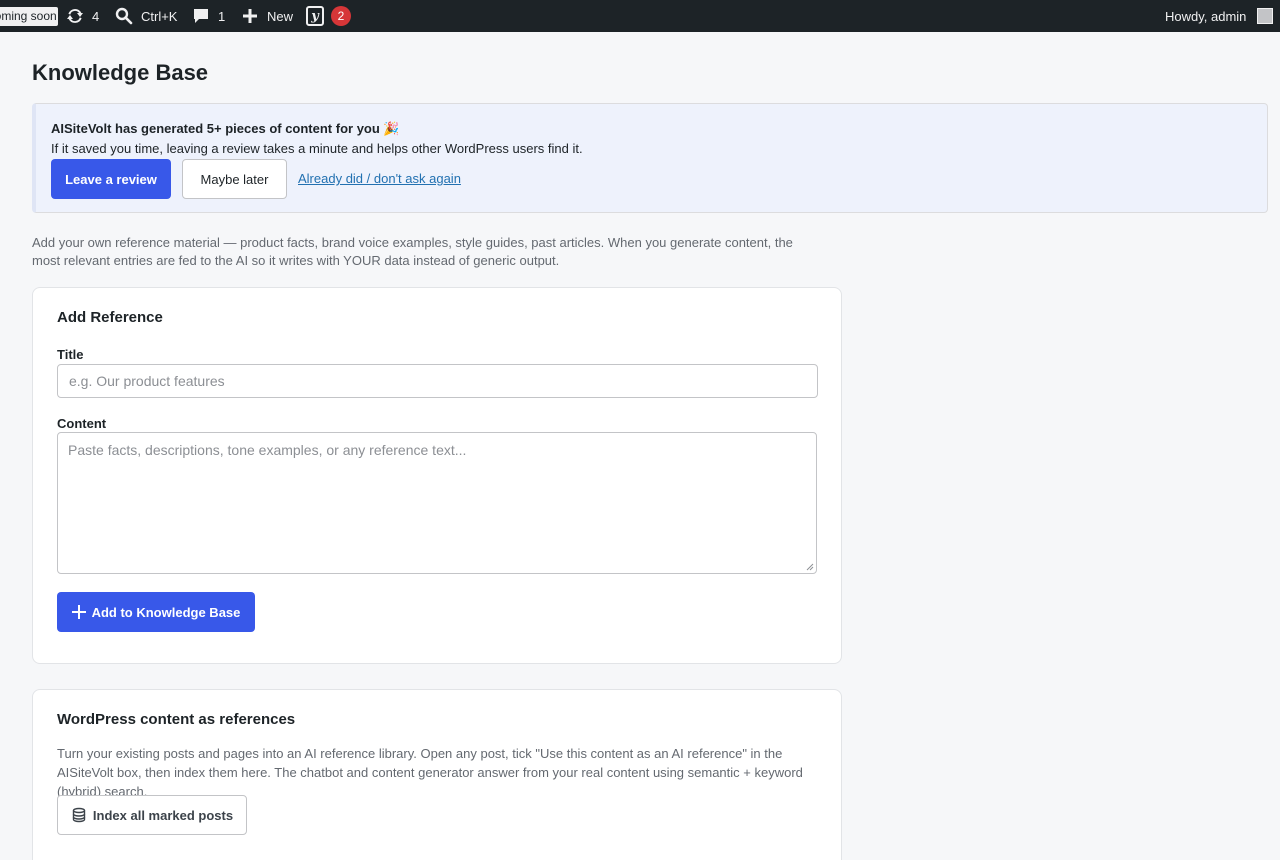 The width and height of the screenshot is (1280, 860). Describe the element at coordinates (166, 612) in the screenshot. I see `add-button-label: Add to Knowledge Base` at that location.